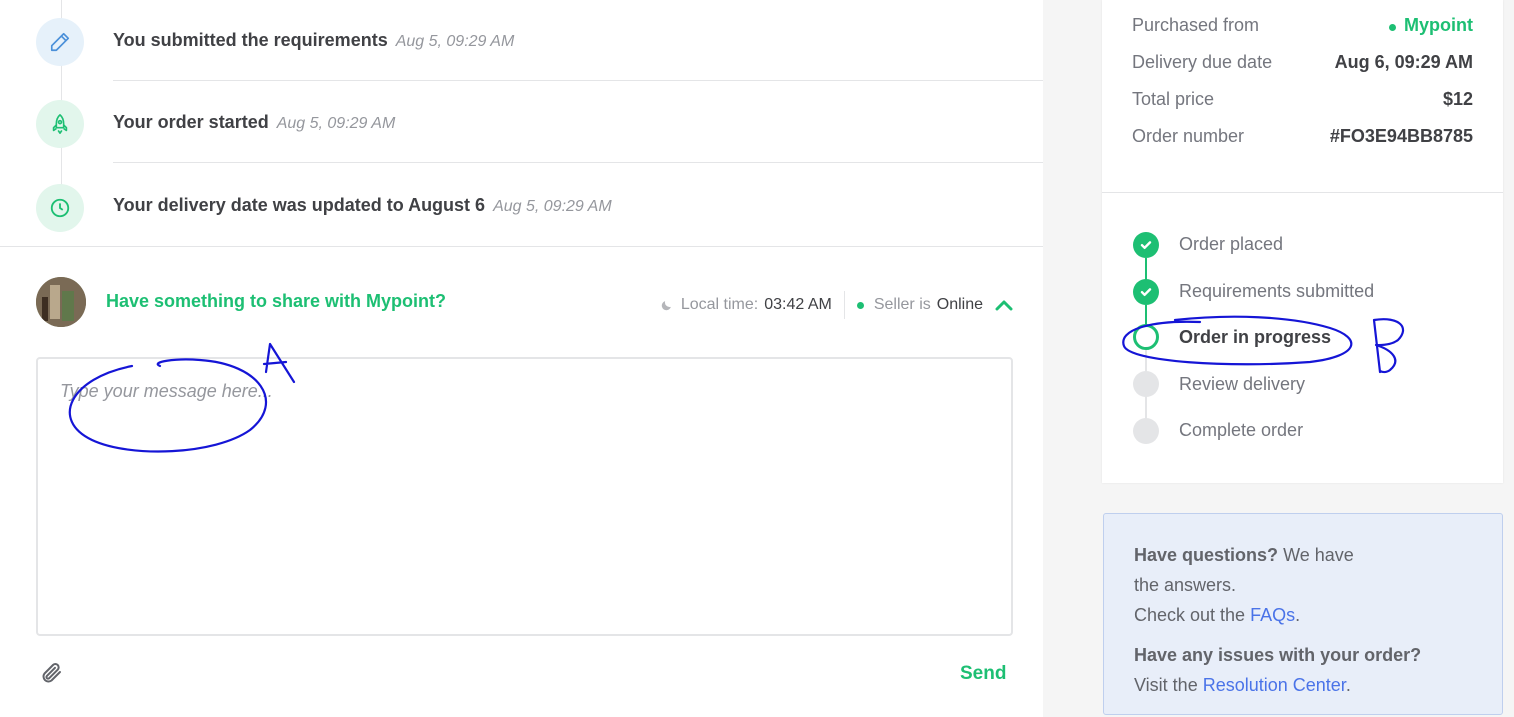  What do you see at coordinates (1173, 98) in the screenshot?
I see `row-label: Total price` at bounding box center [1173, 98].